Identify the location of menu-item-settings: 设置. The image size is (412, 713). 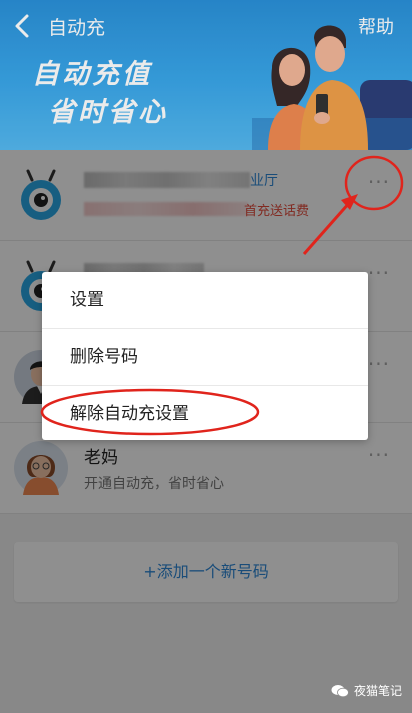
(205, 300).